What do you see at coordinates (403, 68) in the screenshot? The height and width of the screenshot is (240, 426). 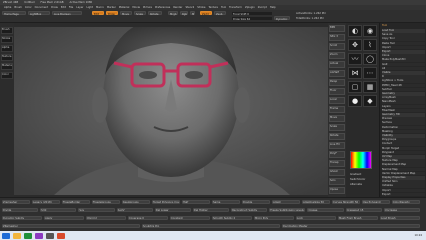 I see `tray-item: All` at bounding box center [403, 68].